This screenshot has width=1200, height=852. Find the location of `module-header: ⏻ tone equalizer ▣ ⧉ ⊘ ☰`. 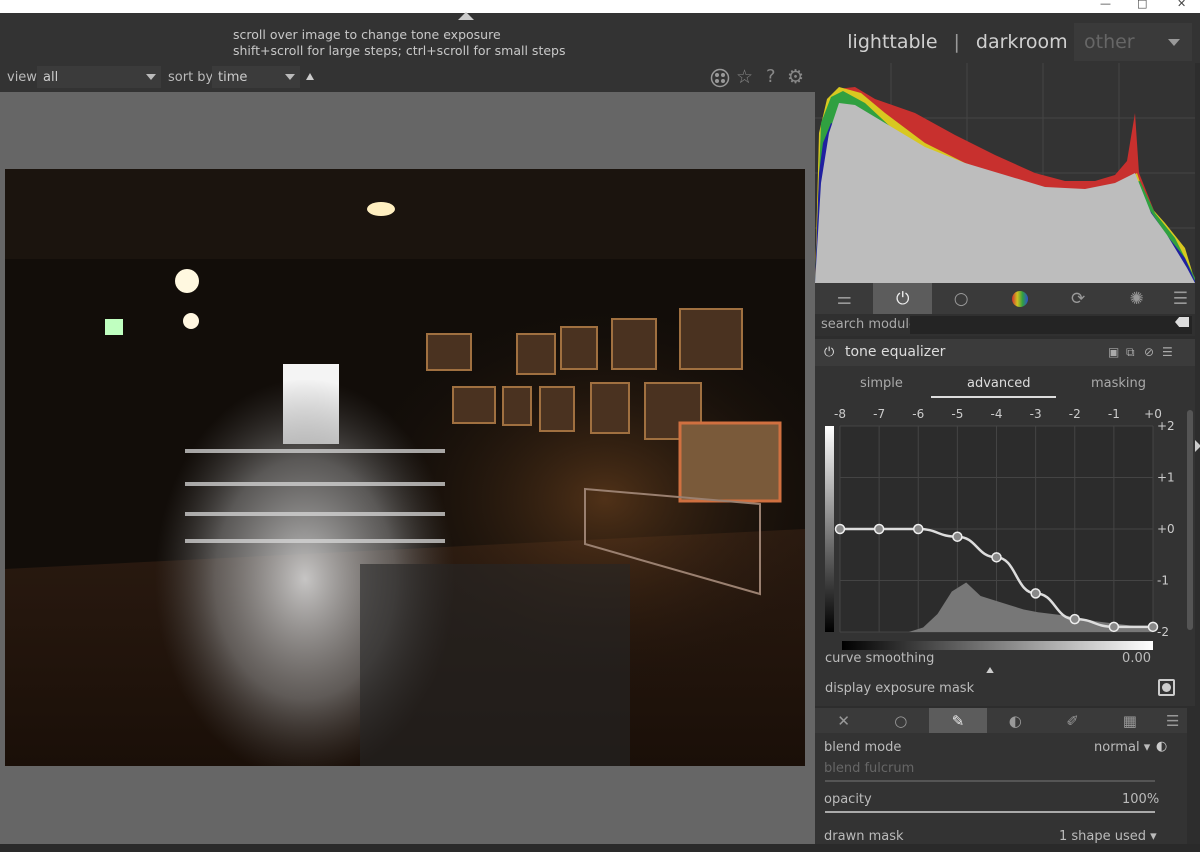

module-header: ⏻ tone equalizer ▣ ⧉ ⊘ ☰ is located at coordinates (1005, 352).